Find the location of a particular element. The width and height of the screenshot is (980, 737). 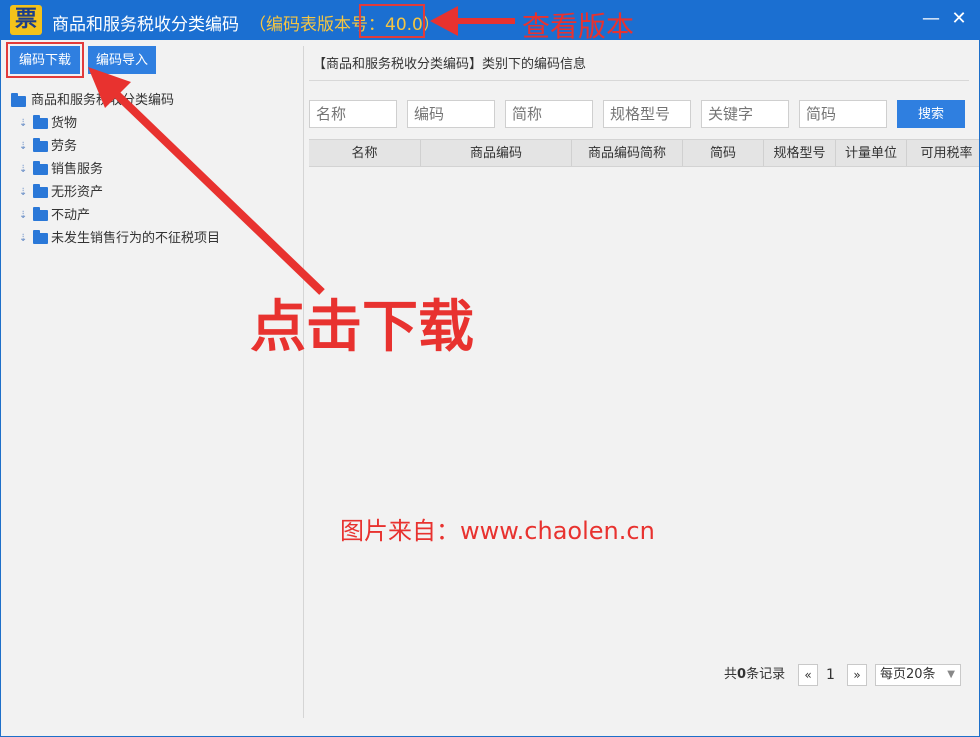

column-header-code-shortname: 商品编码简称 is located at coordinates (627, 153).